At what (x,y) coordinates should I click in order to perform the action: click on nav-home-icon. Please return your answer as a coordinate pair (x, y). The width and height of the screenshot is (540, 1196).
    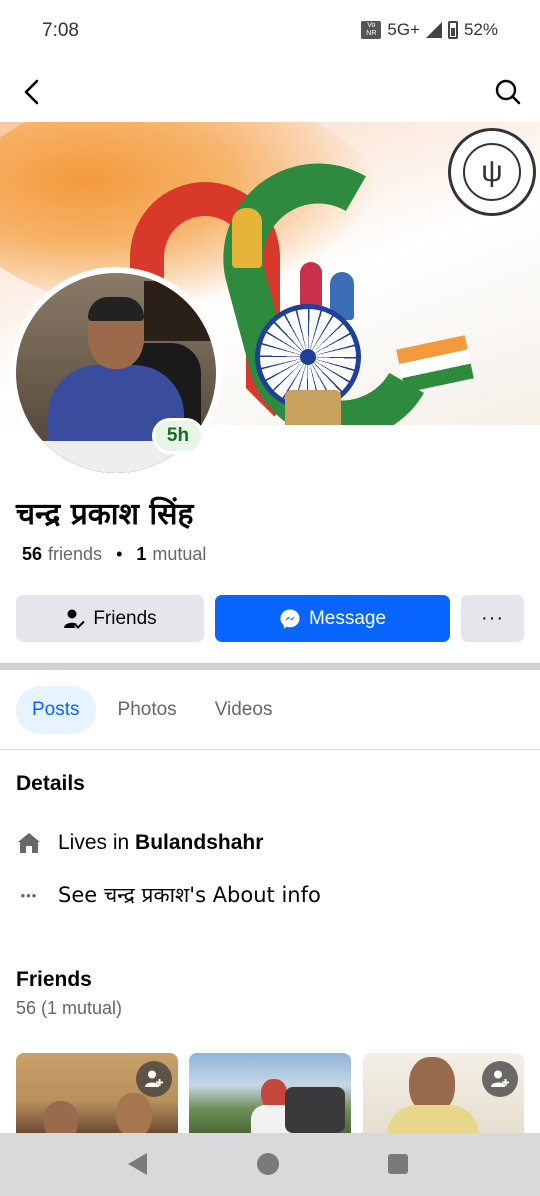
    Looking at the image, I should click on (268, 1164).